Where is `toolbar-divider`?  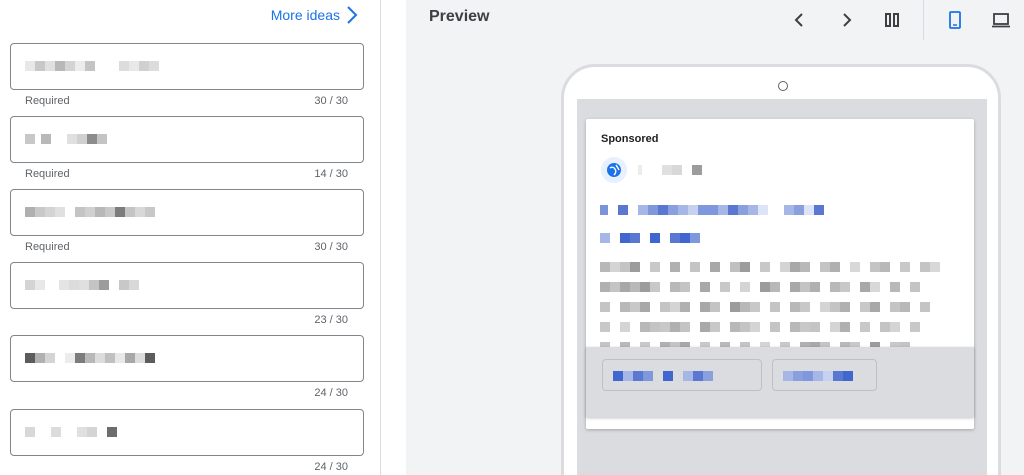
toolbar-divider is located at coordinates (923, 20).